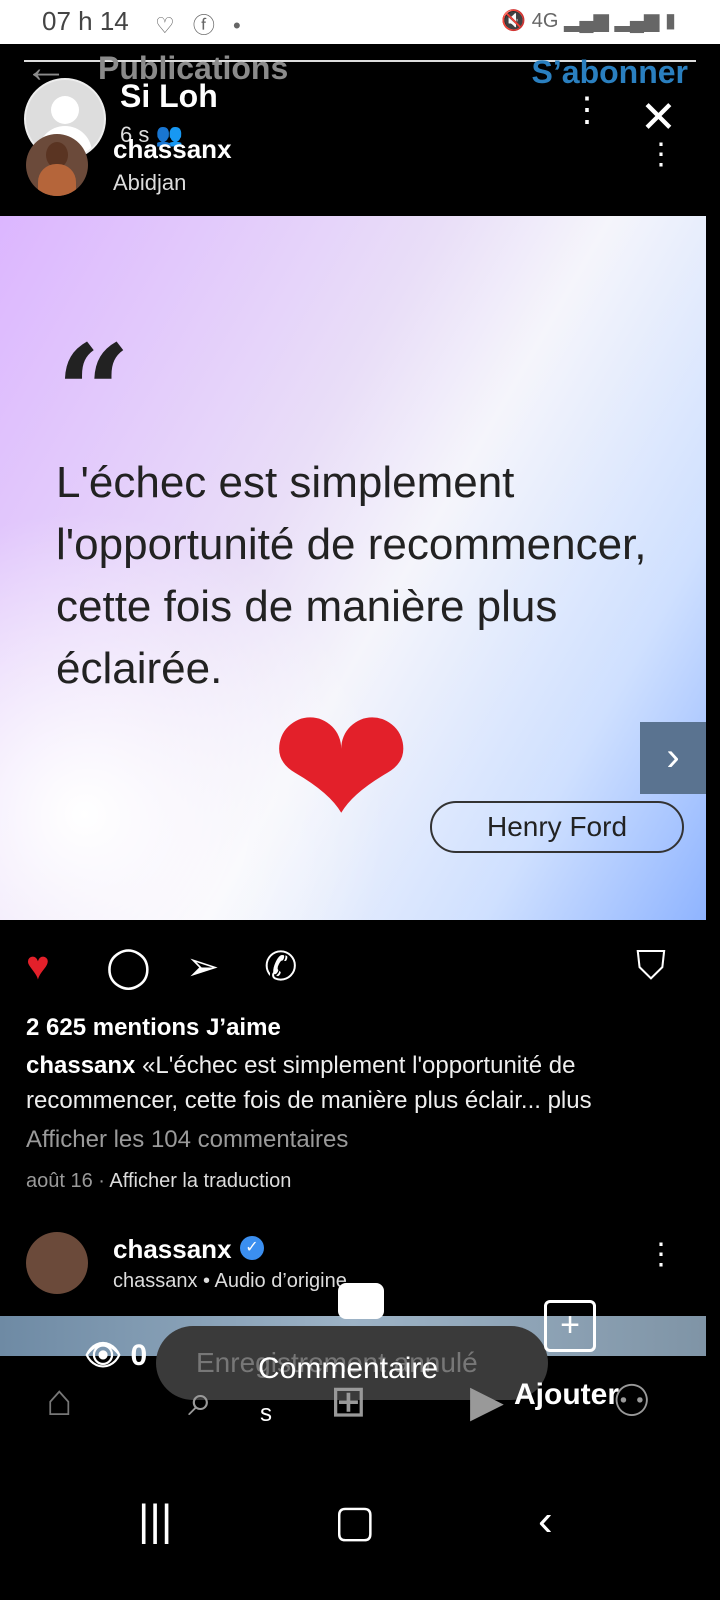 This screenshot has height=1600, width=720. What do you see at coordinates (201, 25) in the screenshot?
I see `status-notification-icons: ♡ ⓕ •` at bounding box center [201, 25].